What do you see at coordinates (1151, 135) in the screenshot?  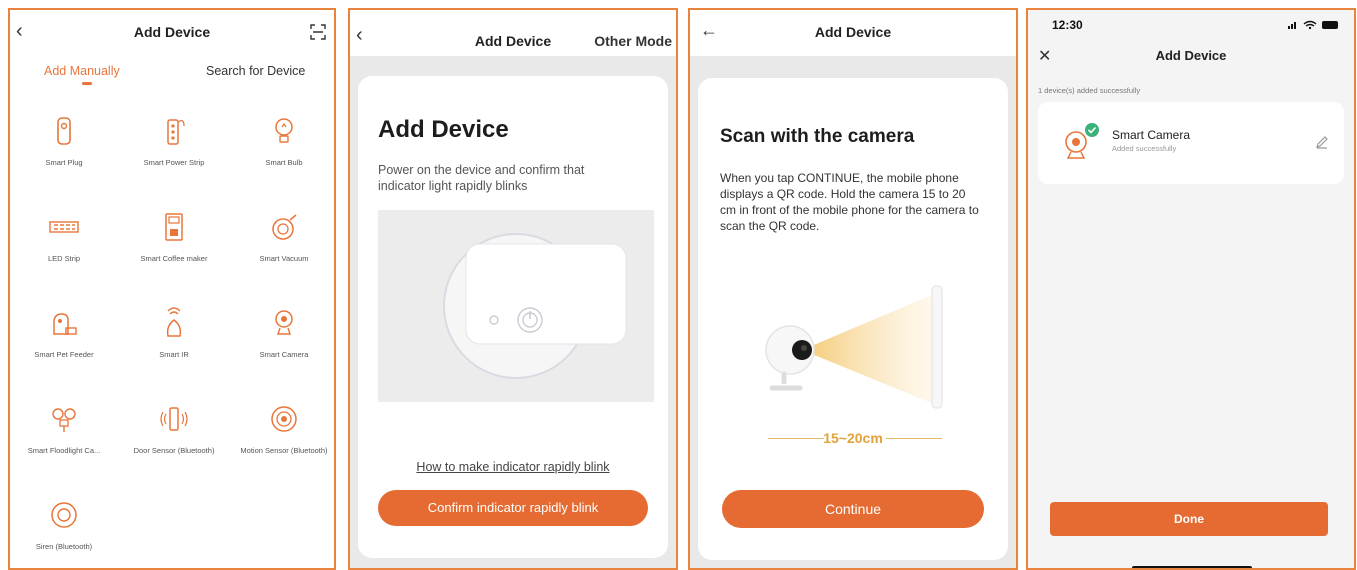 I see `device-name: Smart Camera` at bounding box center [1151, 135].